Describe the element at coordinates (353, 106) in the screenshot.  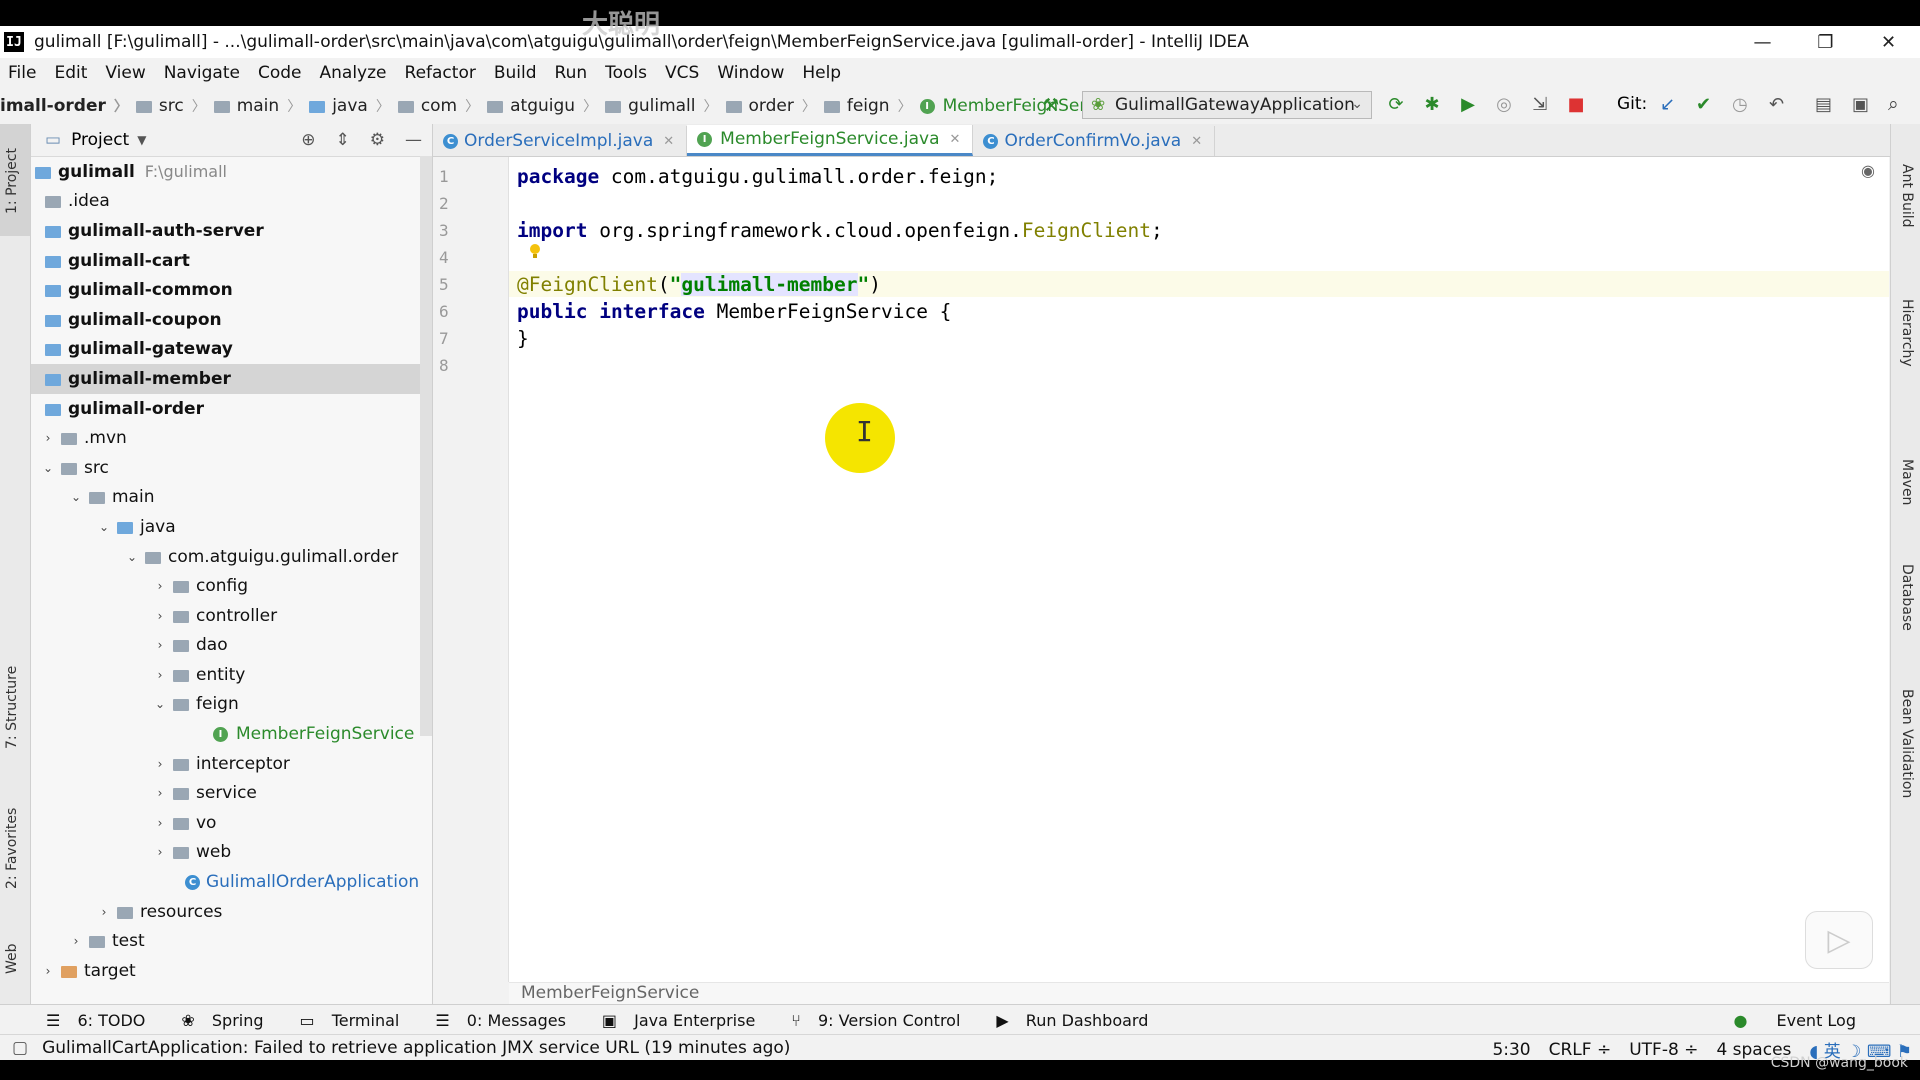
I see `nav-crumb-java: java 〉` at that location.